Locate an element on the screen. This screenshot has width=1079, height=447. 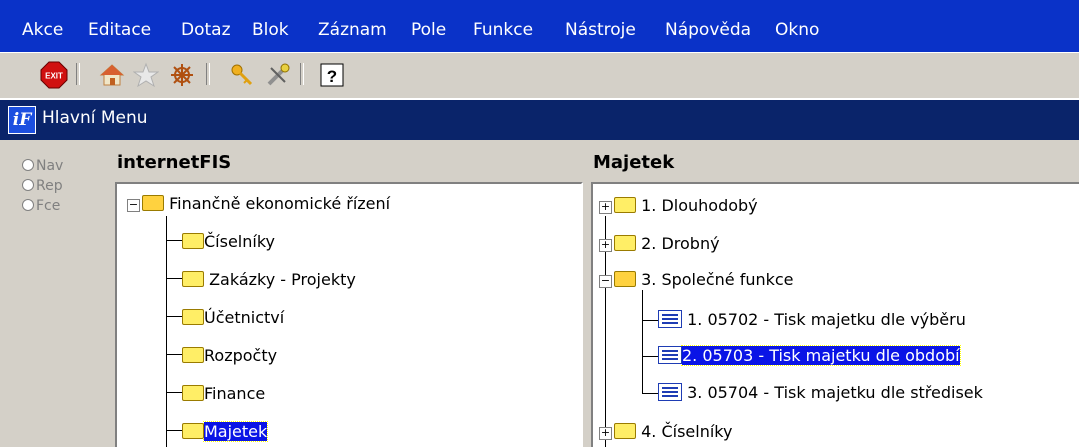
ship-wheel-icon is located at coordinates (182, 75).